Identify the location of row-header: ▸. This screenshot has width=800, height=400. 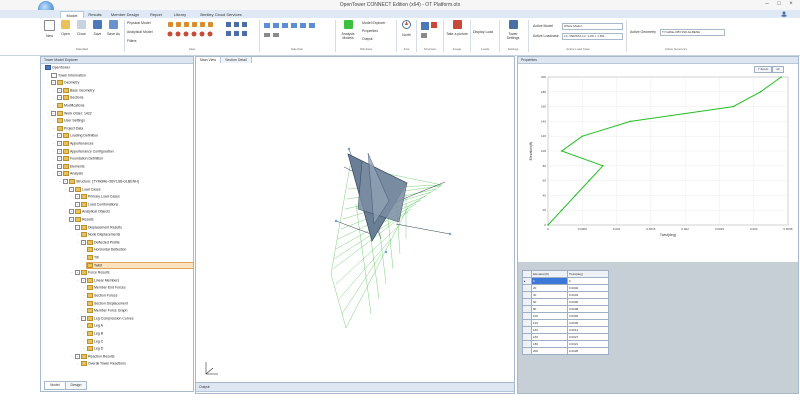
(527, 281).